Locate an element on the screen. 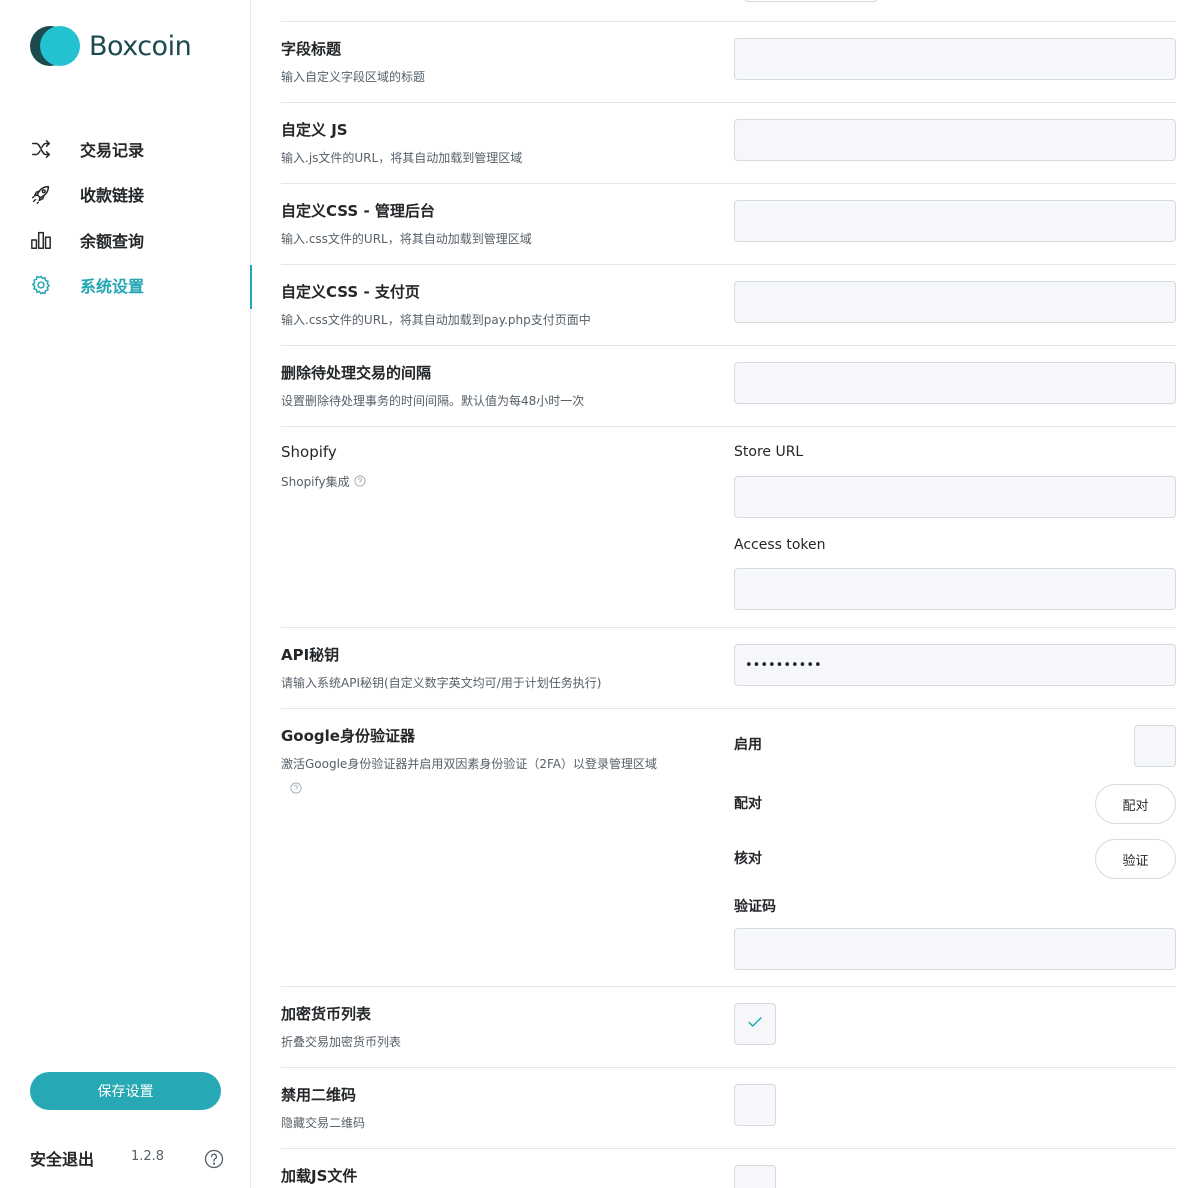  crypto-list-checkbox is located at coordinates (755, 1024).